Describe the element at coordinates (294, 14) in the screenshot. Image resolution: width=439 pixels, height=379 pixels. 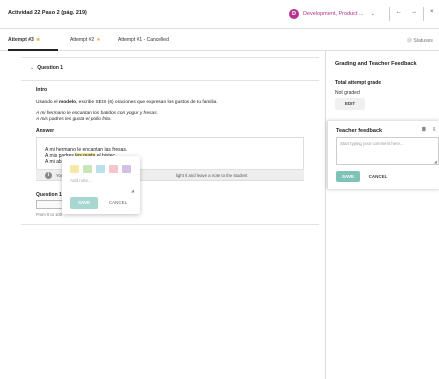
I see `course-avatar: D` at that location.